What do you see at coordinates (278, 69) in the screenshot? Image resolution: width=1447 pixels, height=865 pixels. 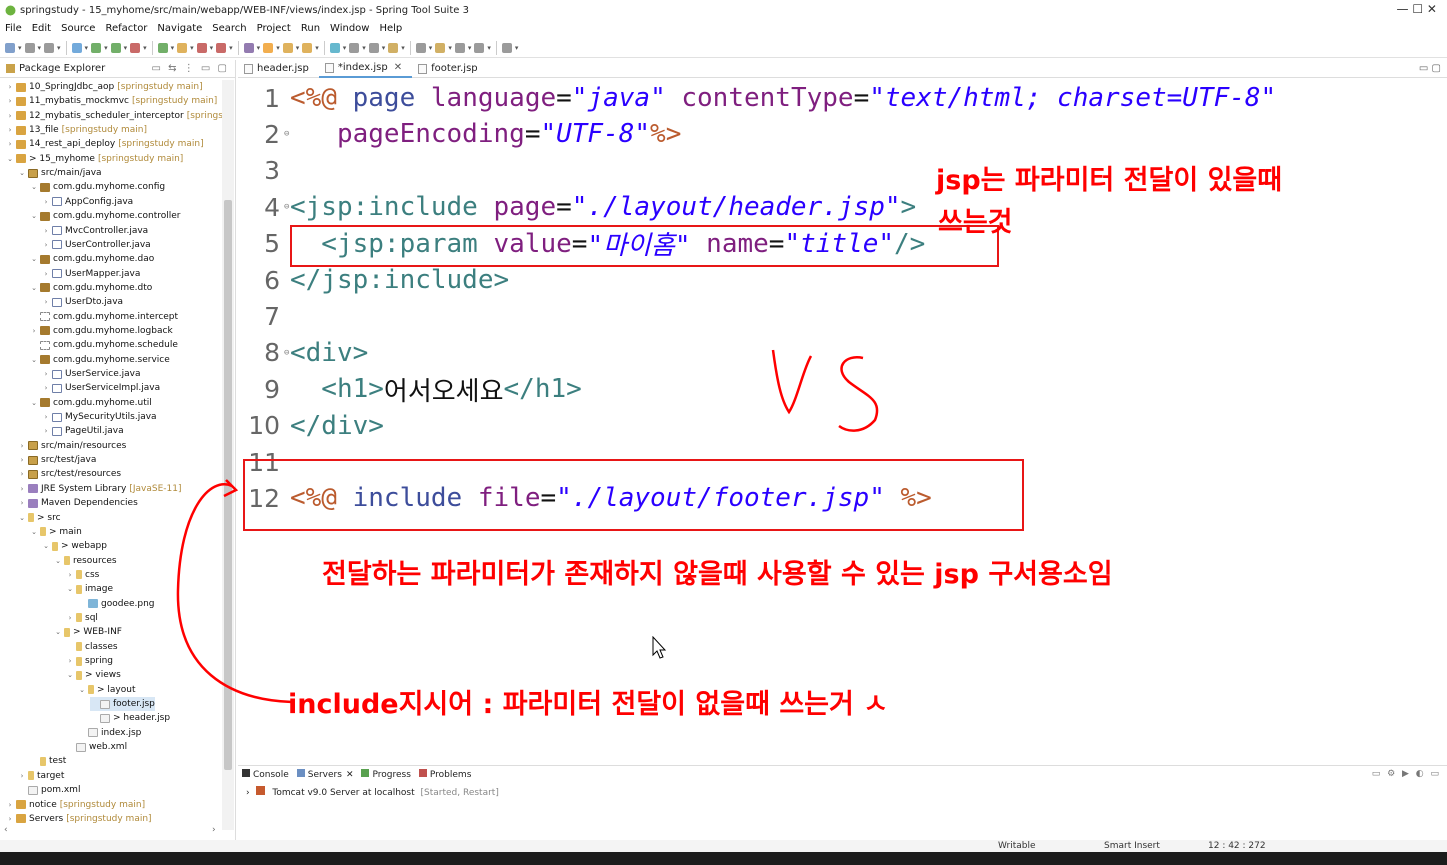 I see `editor-tab: header.jsp` at bounding box center [278, 69].